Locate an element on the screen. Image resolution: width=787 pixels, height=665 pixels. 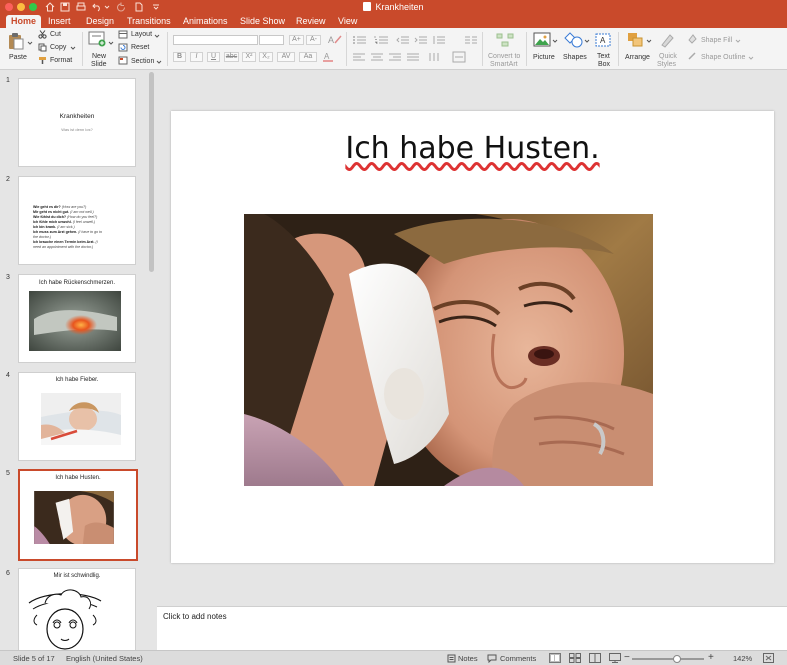
zoom-slider-thumb is located at coordinates (676, 659).